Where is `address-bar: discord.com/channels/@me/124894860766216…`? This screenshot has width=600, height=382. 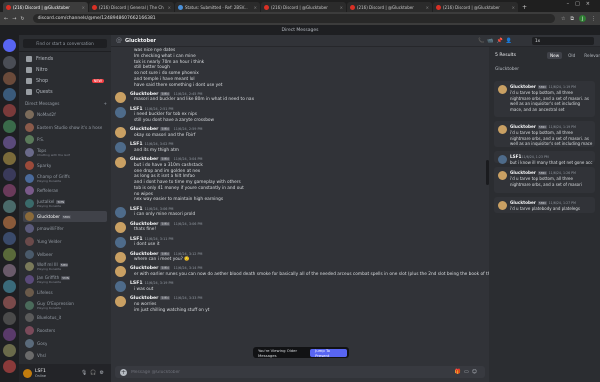 address-bar: discord.com/channels/@me/124894860766216… is located at coordinates (293, 18).